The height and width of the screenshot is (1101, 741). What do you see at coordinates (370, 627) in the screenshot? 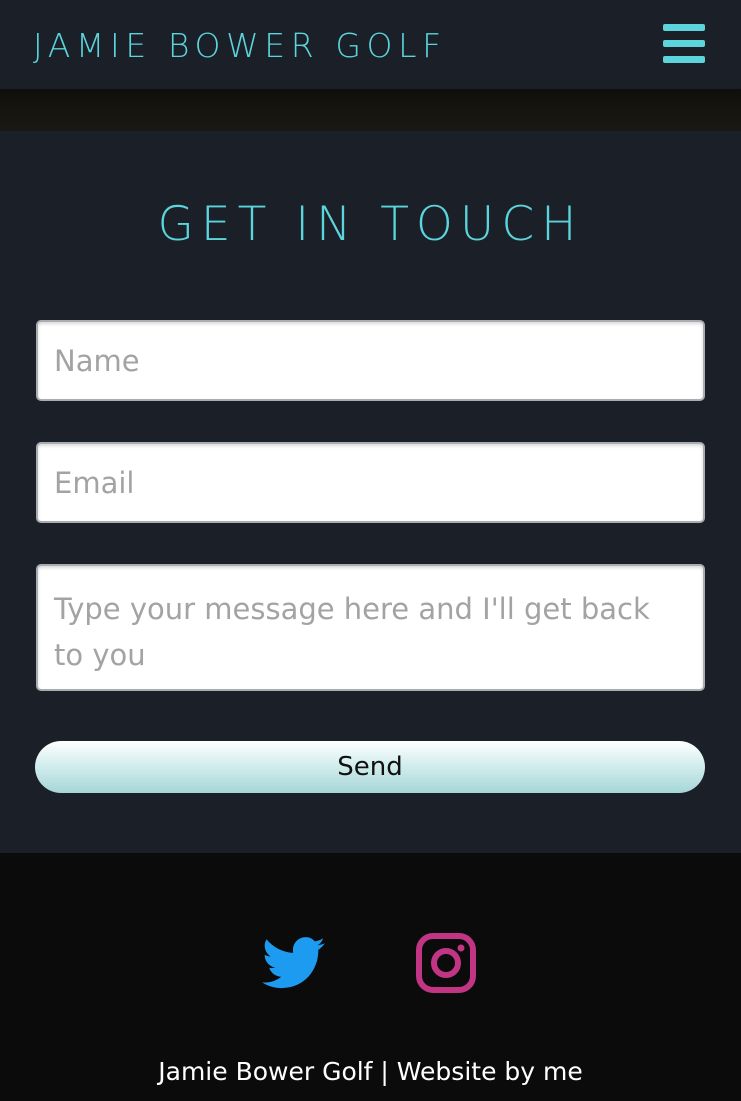
I see `message-textarea` at bounding box center [370, 627].